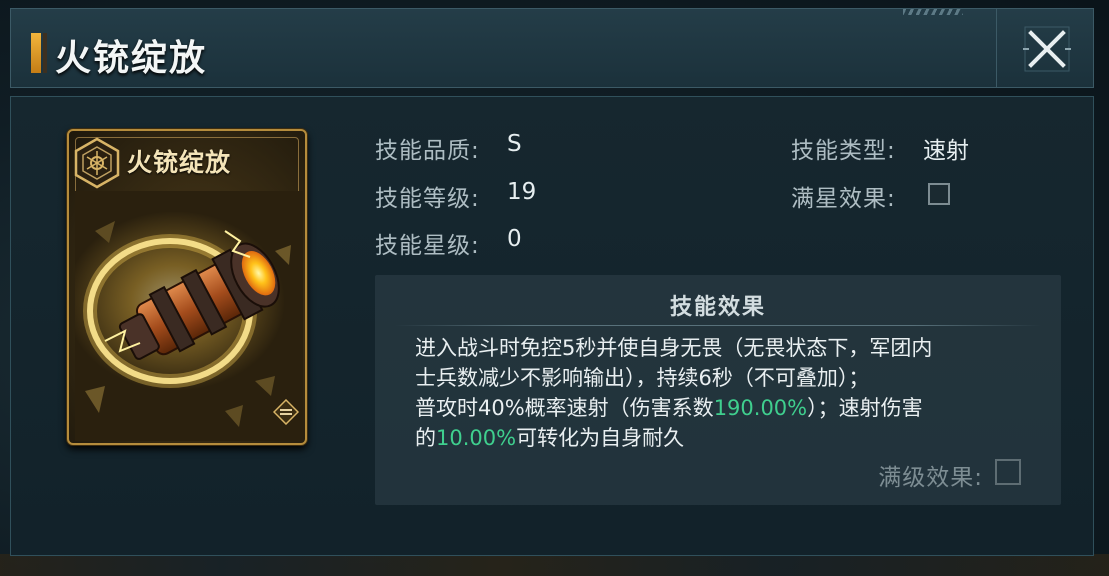 The height and width of the screenshot is (576, 1109). I want to click on level-value: 19, so click(522, 192).